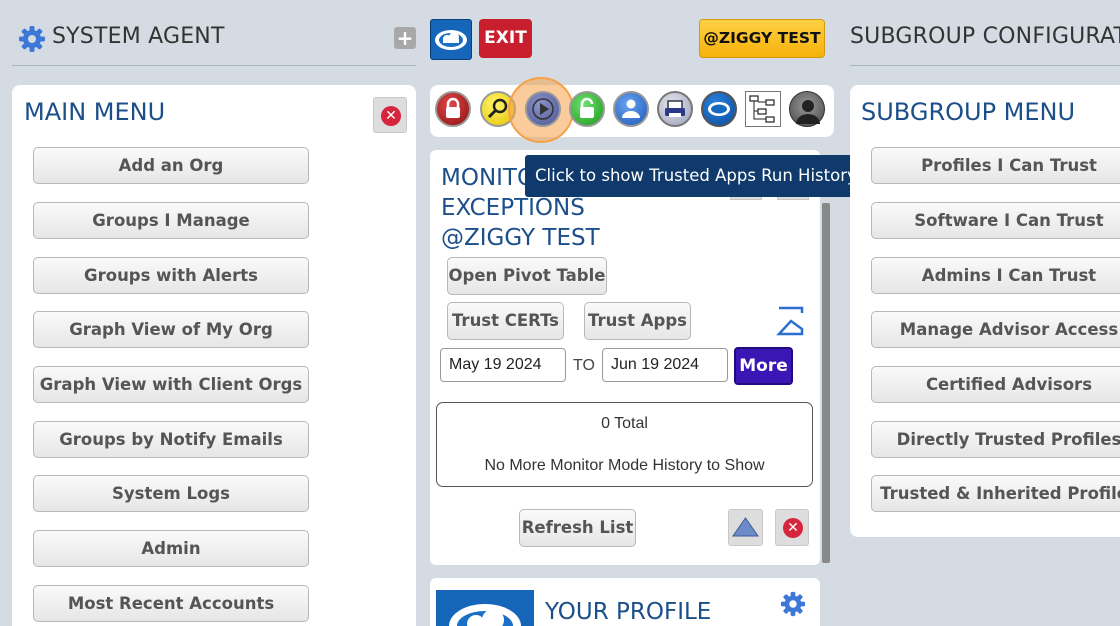 The height and width of the screenshot is (626, 1120). Describe the element at coordinates (171, 329) in the screenshot. I see `menu-item-graph-view-org: Graph View of My Org` at that location.